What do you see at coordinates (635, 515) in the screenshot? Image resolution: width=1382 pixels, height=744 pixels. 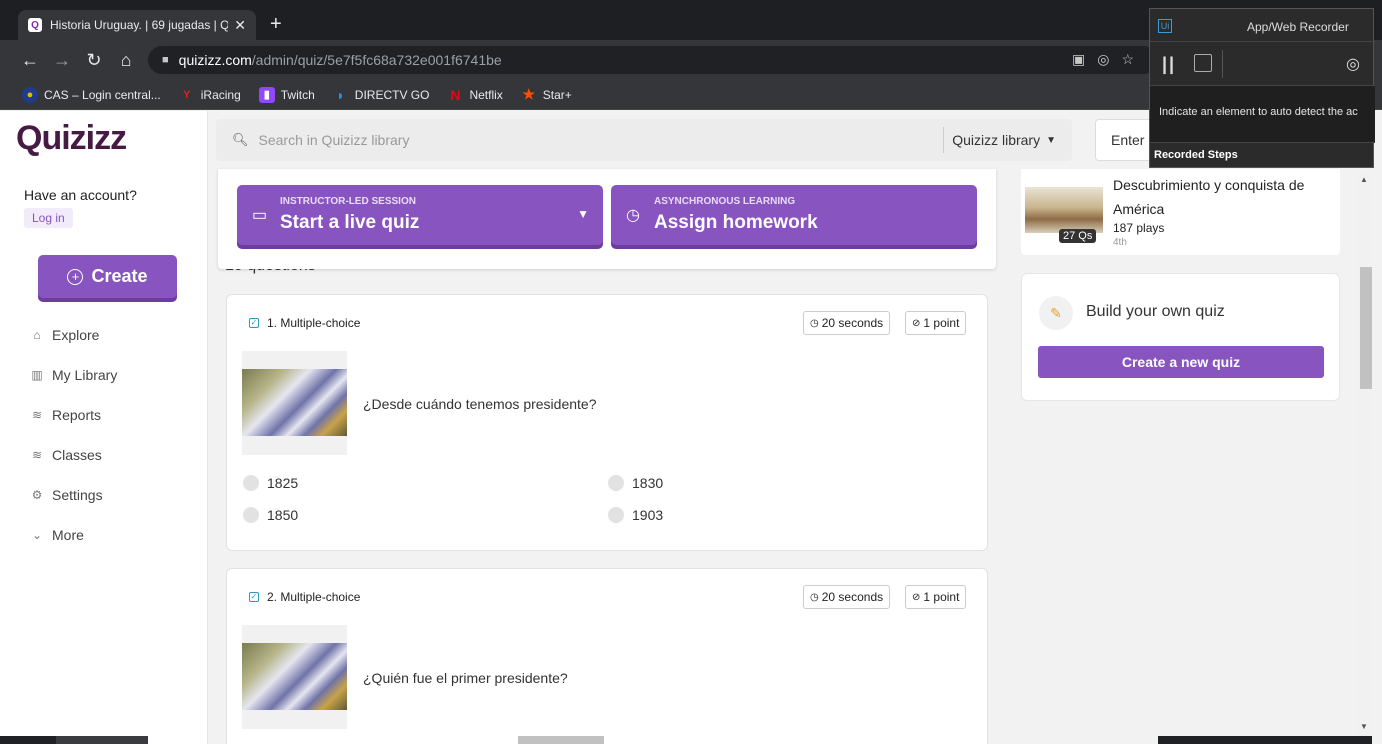 I see `answer-option: 1903` at bounding box center [635, 515].